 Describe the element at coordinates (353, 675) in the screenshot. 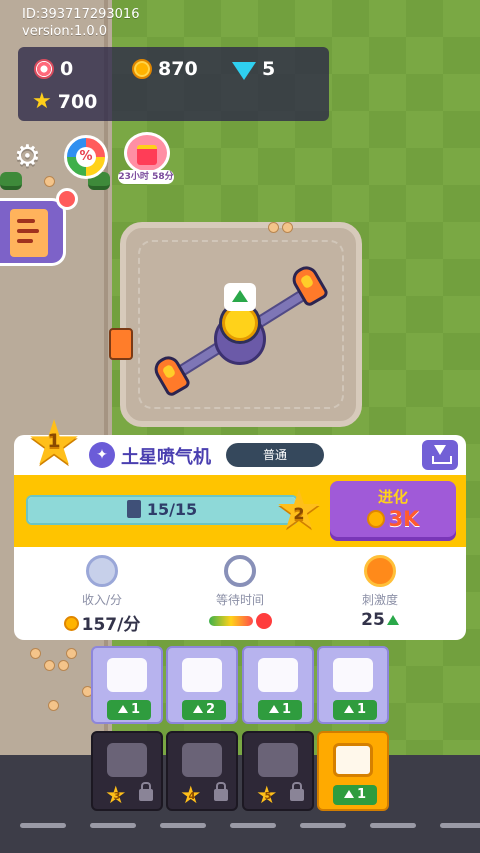

I see `speed-icon` at that location.